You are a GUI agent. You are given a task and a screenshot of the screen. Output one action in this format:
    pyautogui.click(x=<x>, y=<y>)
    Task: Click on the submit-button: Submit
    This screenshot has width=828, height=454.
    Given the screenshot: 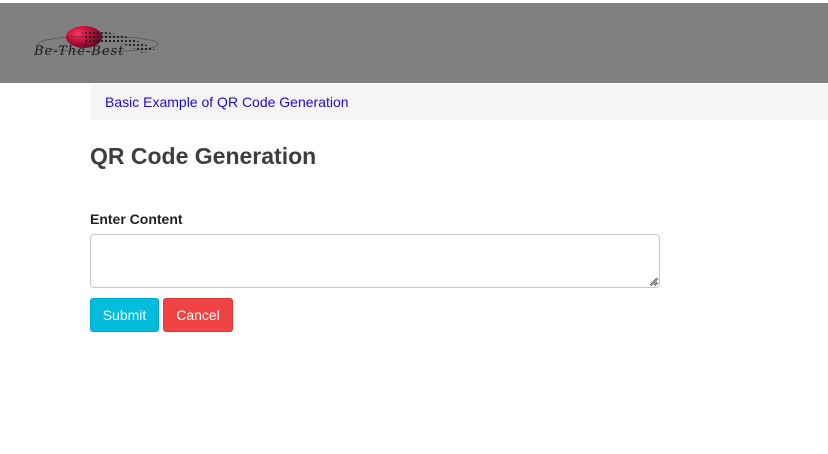 What is the action you would take?
    pyautogui.click(x=124, y=315)
    